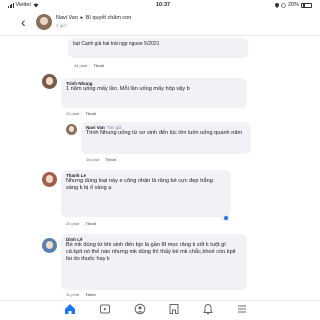 The image size is (320, 320). Describe the element at coordinates (158, 48) in the screenshot. I see `comment-bubble: bạt Cạnh giá hai trái ngp nguoe 5/2021` at that location.